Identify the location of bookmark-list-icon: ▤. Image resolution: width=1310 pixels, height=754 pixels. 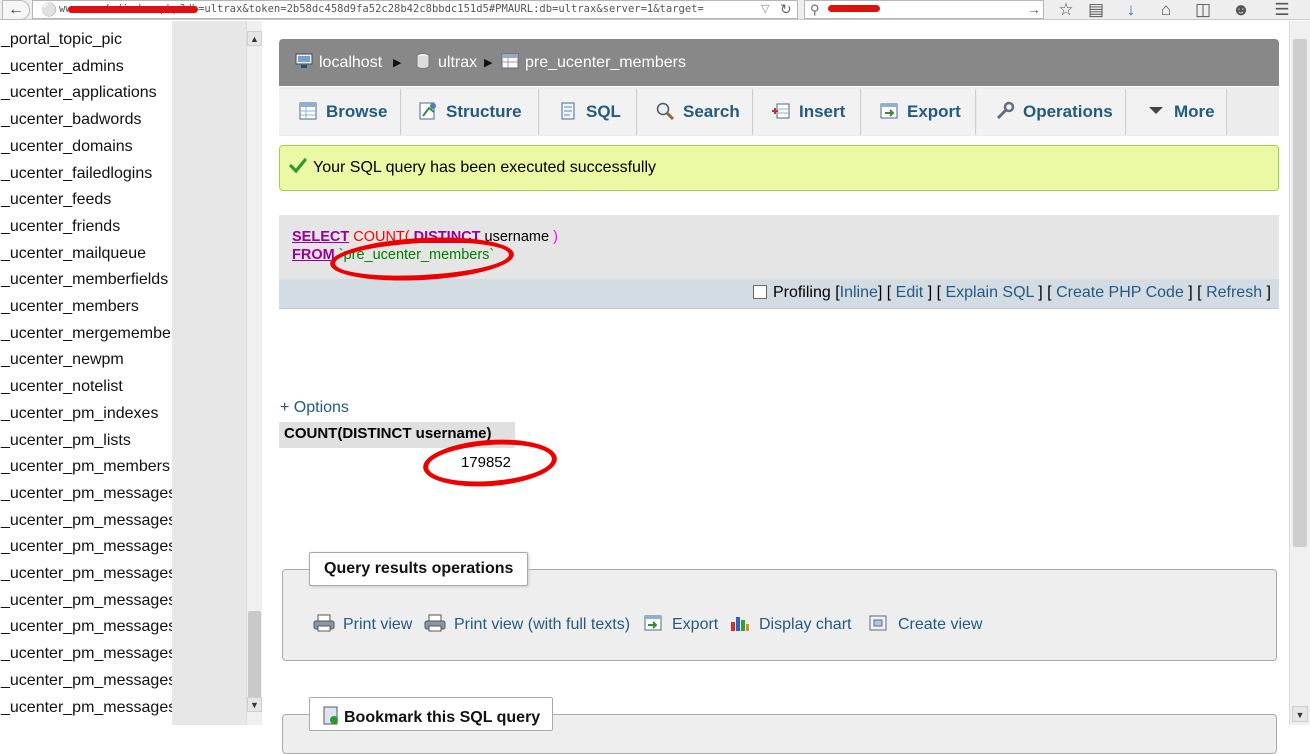
(1096, 10).